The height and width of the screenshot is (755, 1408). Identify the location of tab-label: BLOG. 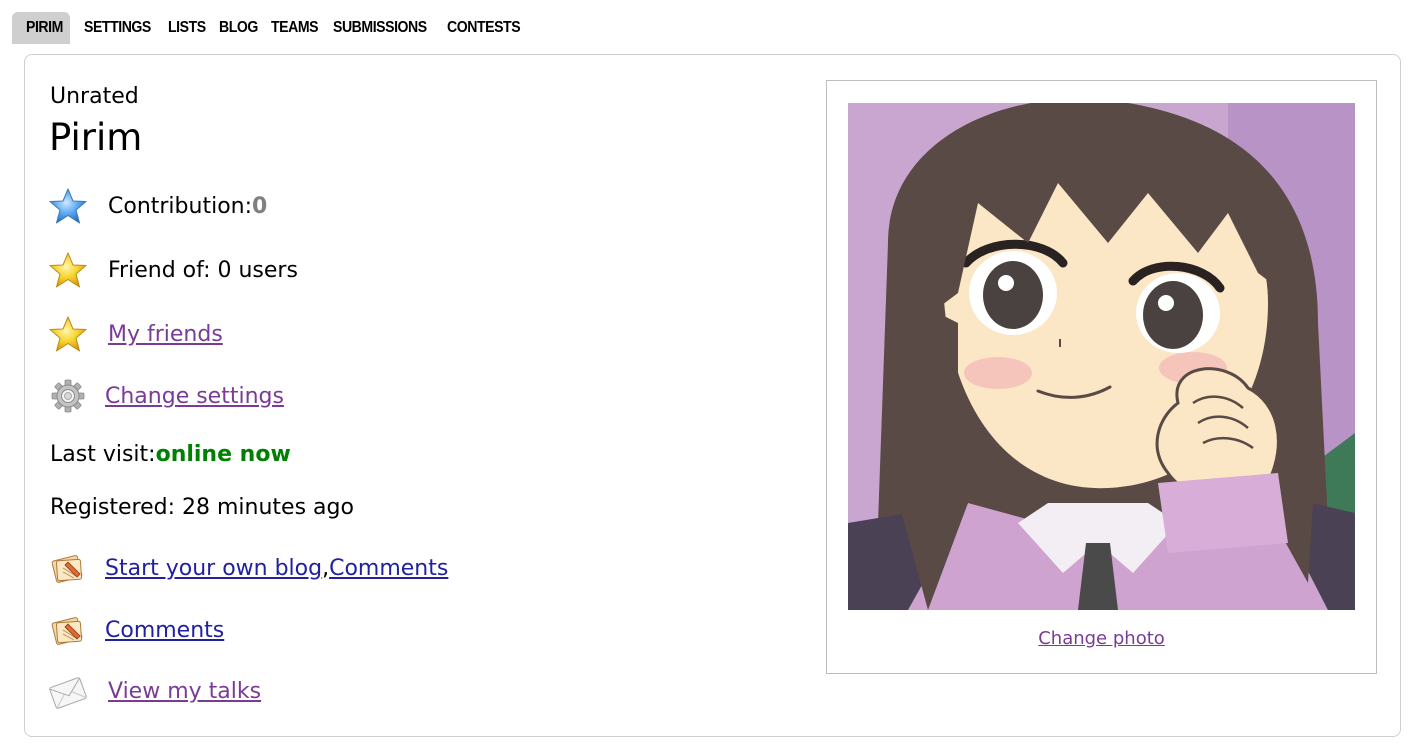
(238, 27).